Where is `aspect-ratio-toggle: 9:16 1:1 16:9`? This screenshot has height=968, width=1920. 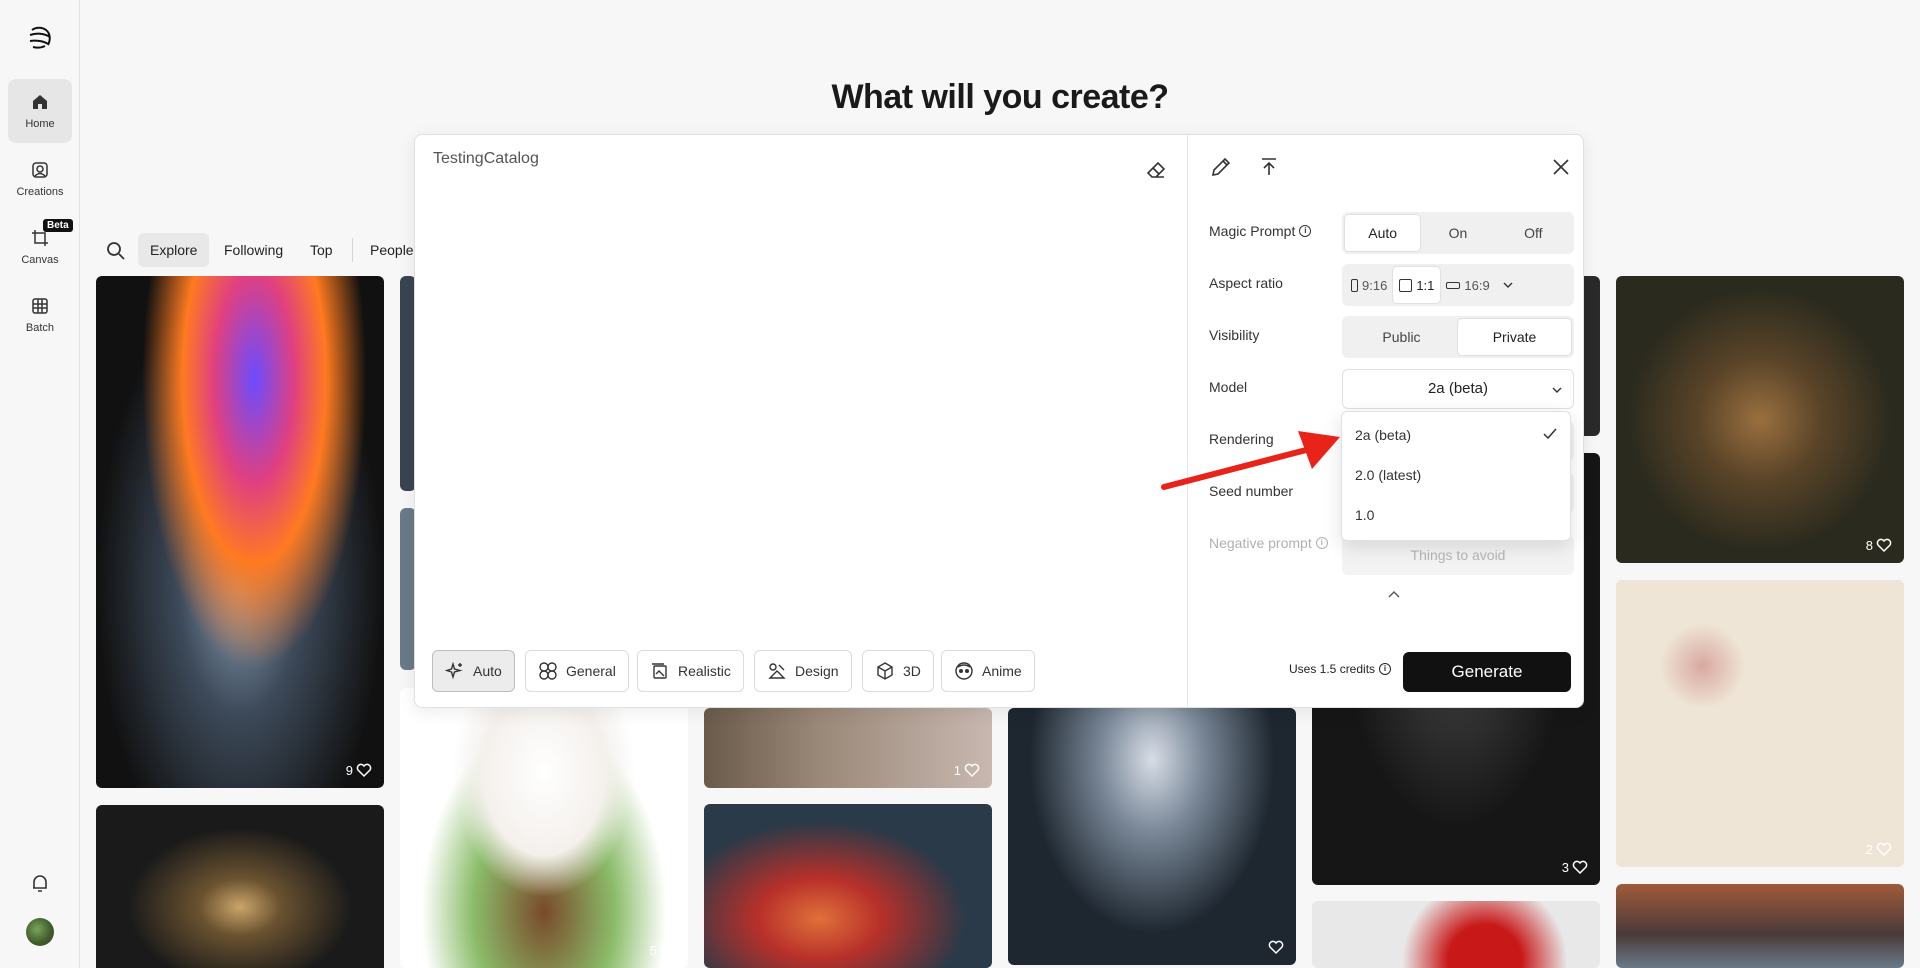
aspect-ratio-toggle: 9:16 1:1 16:9 is located at coordinates (1458, 285).